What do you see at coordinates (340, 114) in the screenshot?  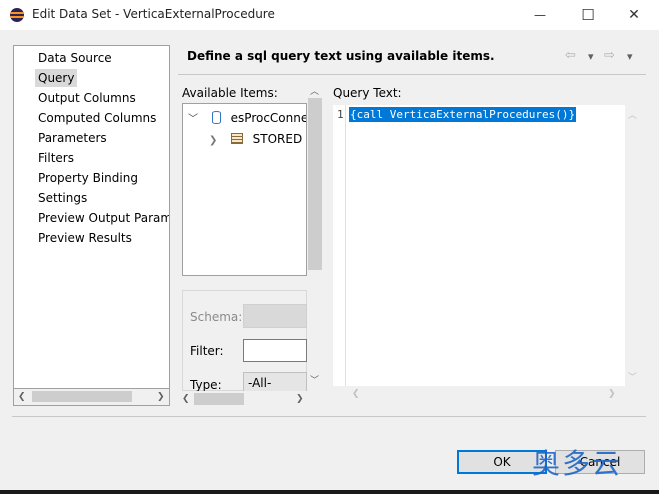 I see `line-number: 1` at bounding box center [340, 114].